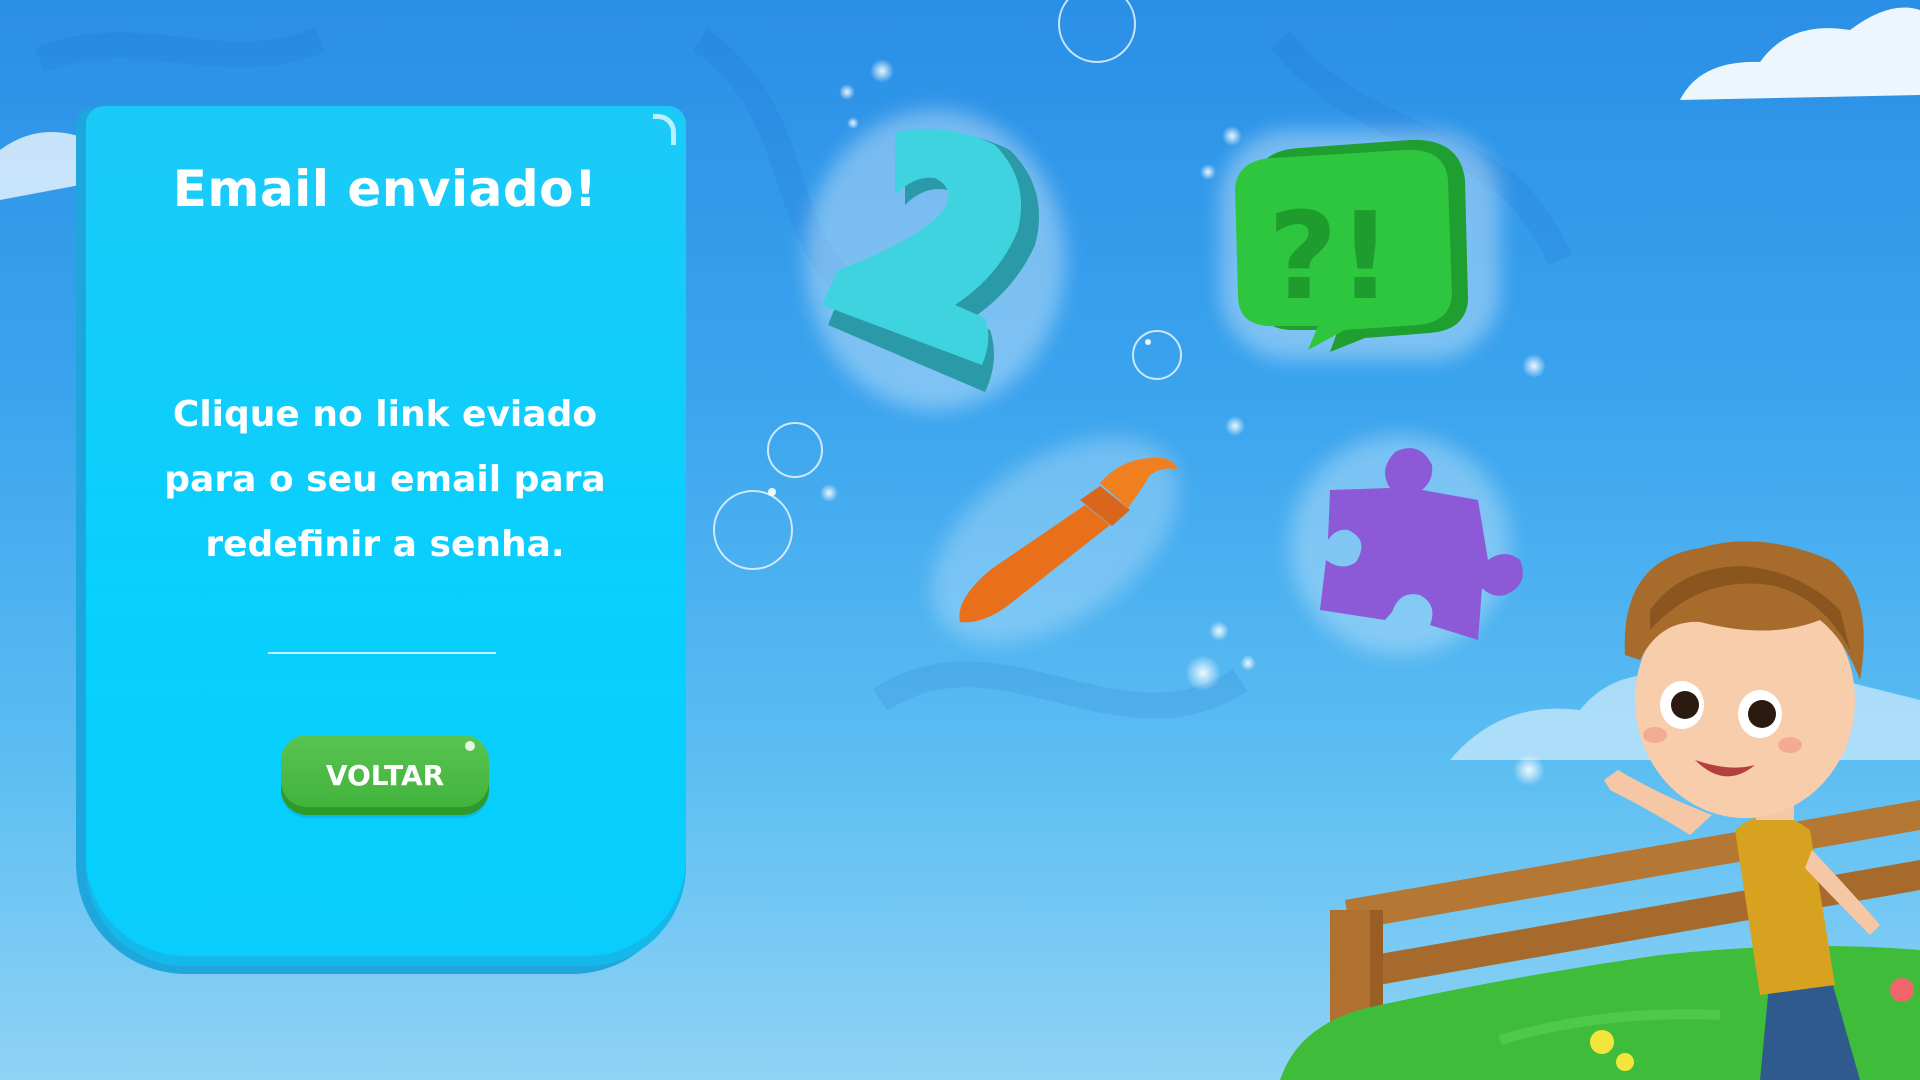 The image size is (1920, 1080). Describe the element at coordinates (935, 260) in the screenshot. I see `number-two-icon` at that location.